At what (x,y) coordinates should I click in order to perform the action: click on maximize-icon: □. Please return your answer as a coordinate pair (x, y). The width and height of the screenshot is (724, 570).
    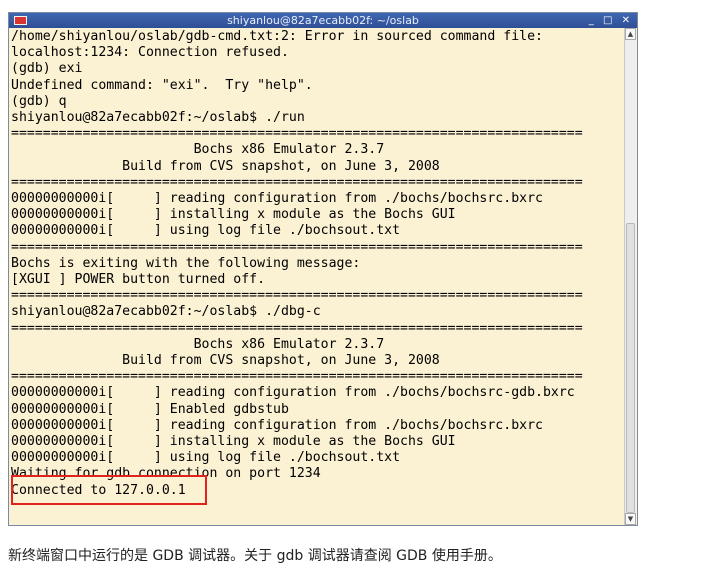
    Looking at the image, I should click on (609, 20).